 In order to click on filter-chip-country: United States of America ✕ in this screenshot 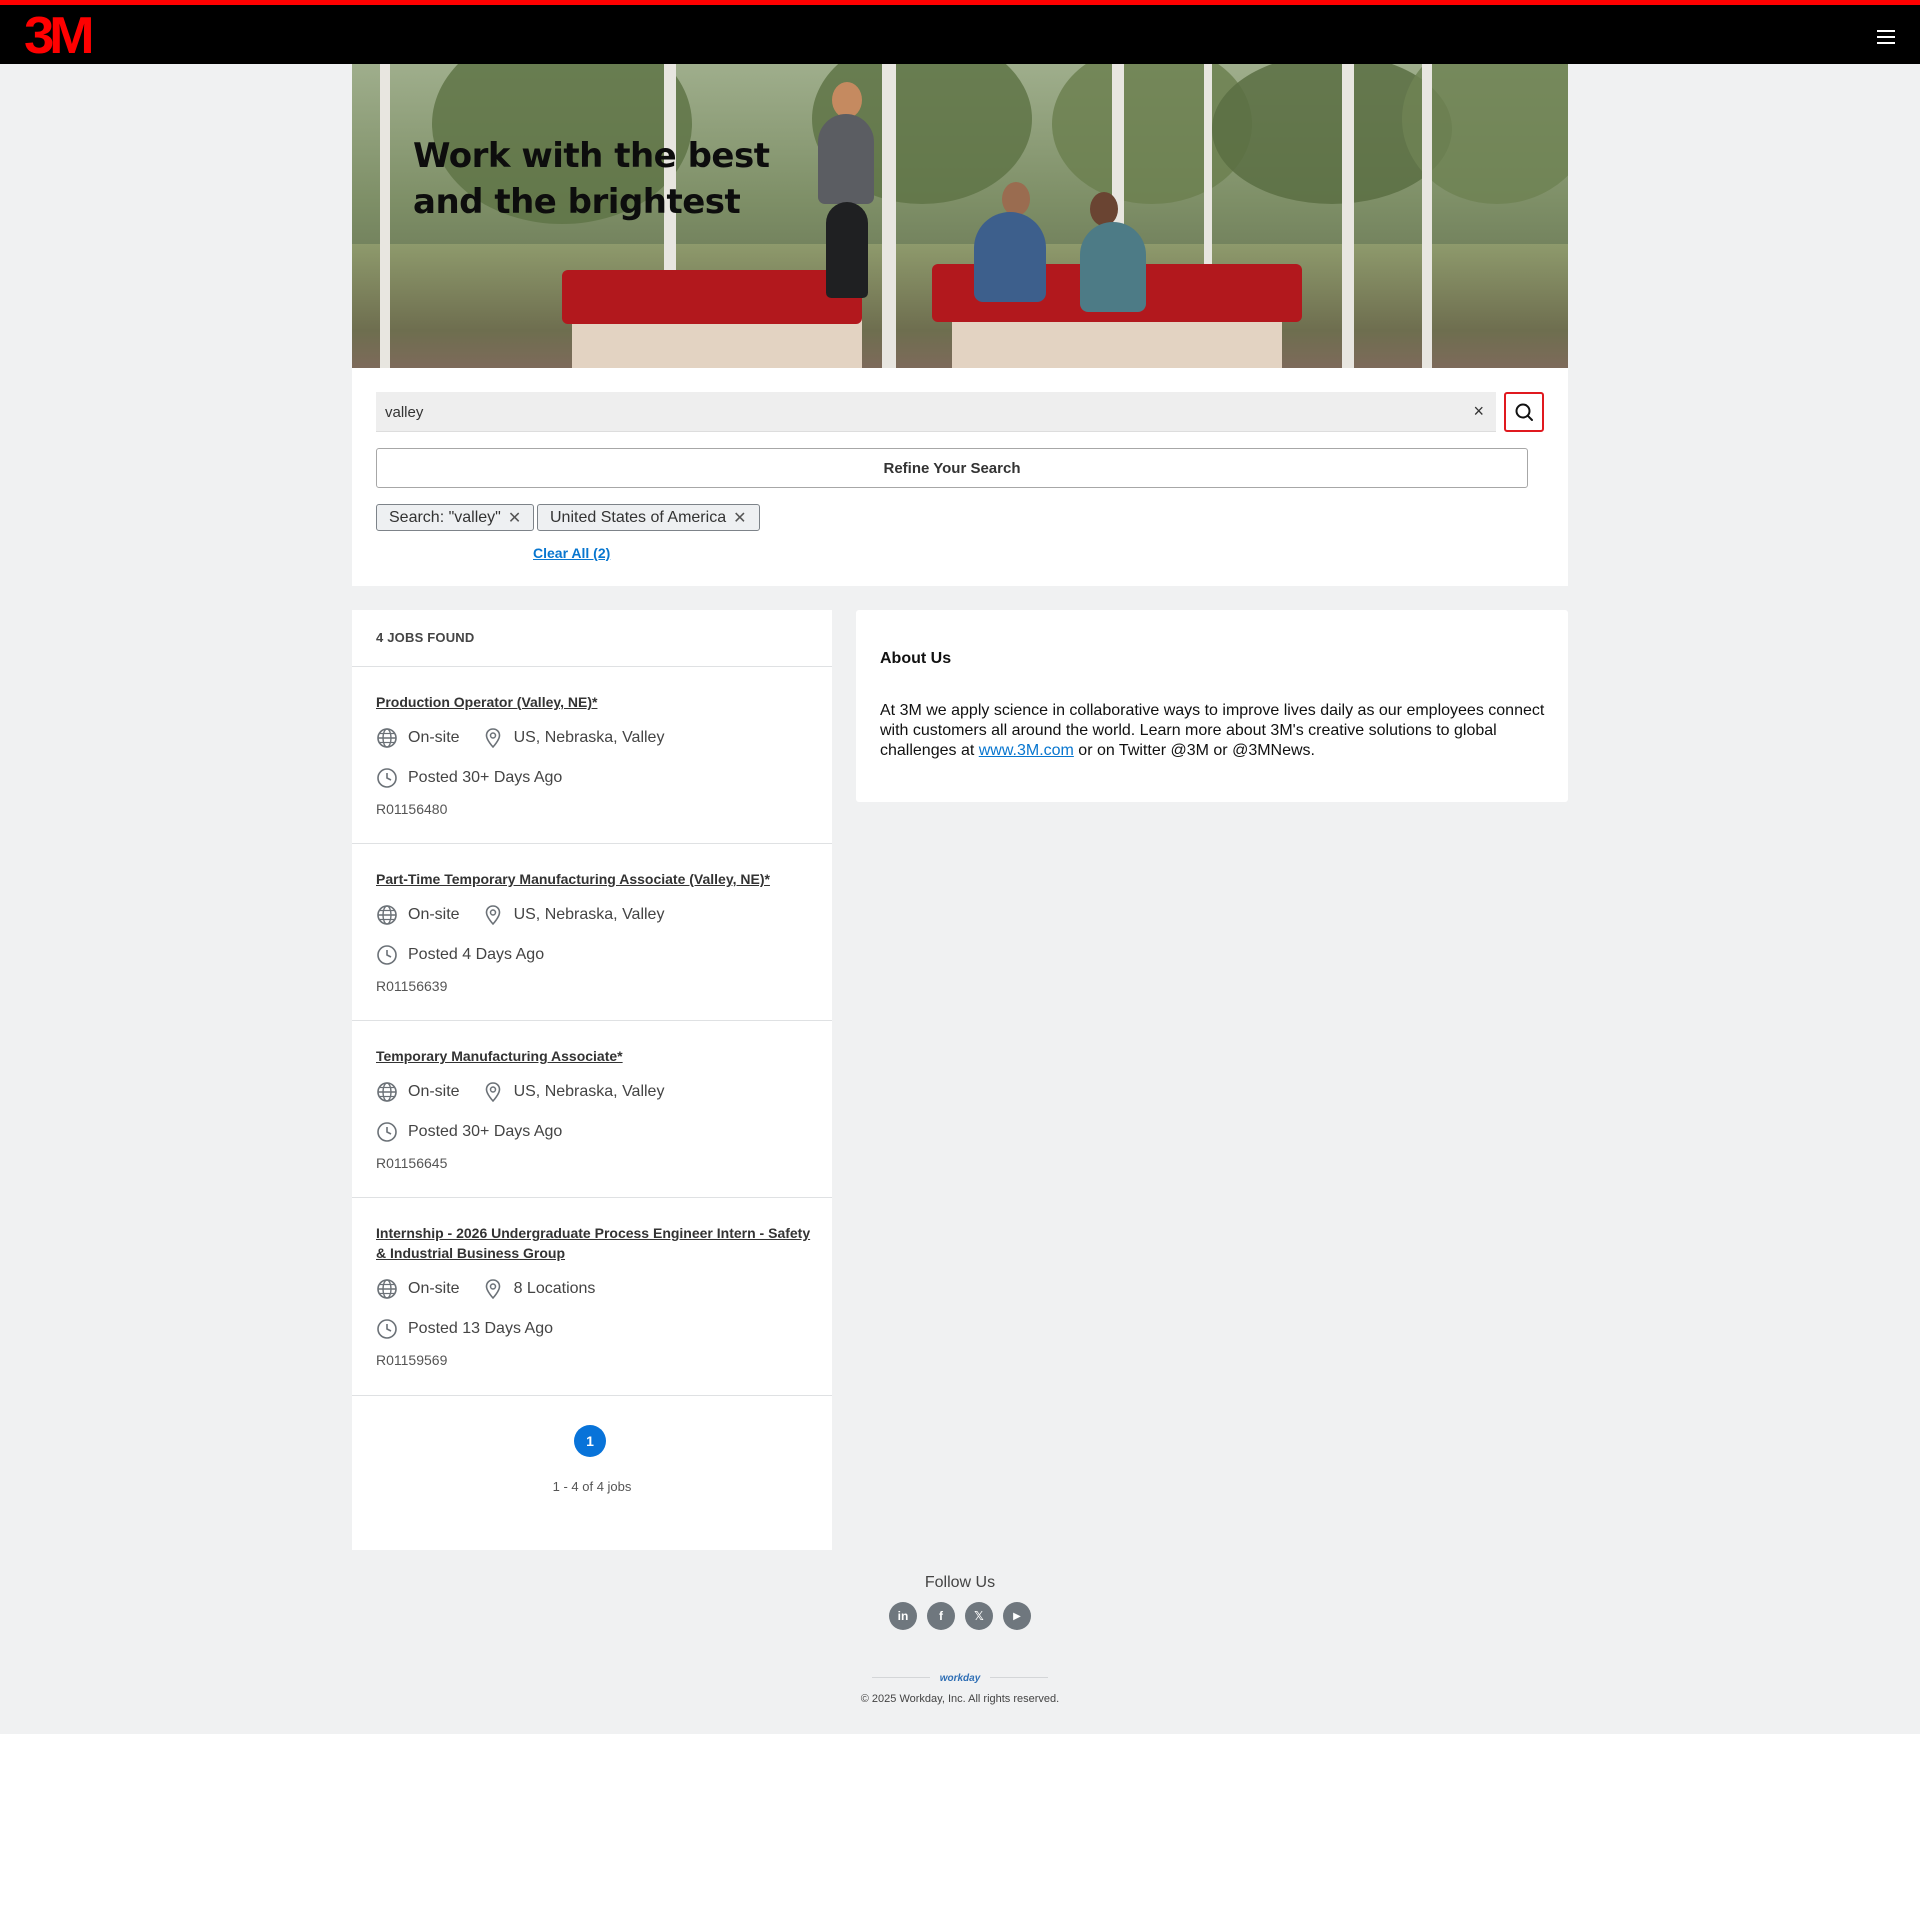, I will do `click(648, 517)`.